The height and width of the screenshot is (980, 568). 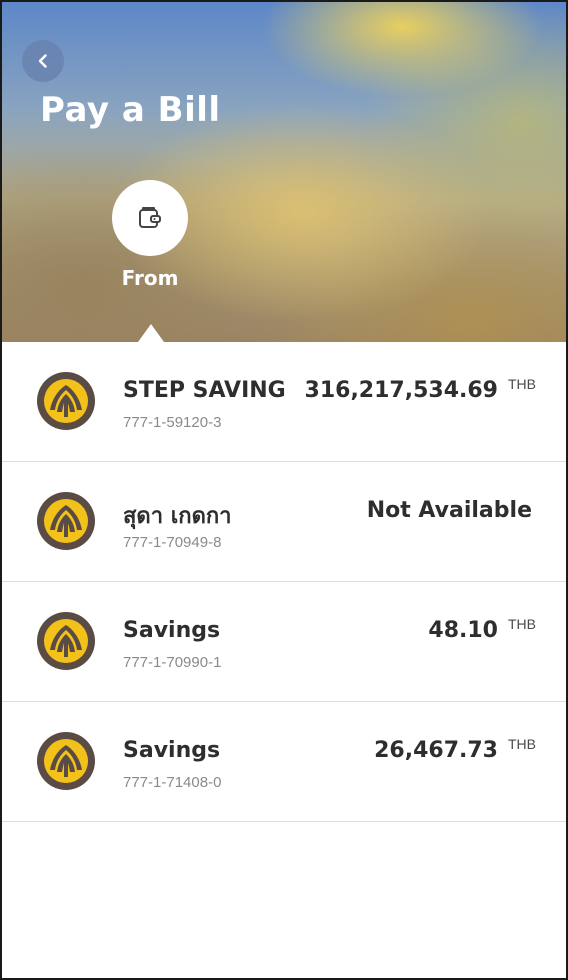 What do you see at coordinates (436, 750) in the screenshot?
I see `account-balance: 26,467.73` at bounding box center [436, 750].